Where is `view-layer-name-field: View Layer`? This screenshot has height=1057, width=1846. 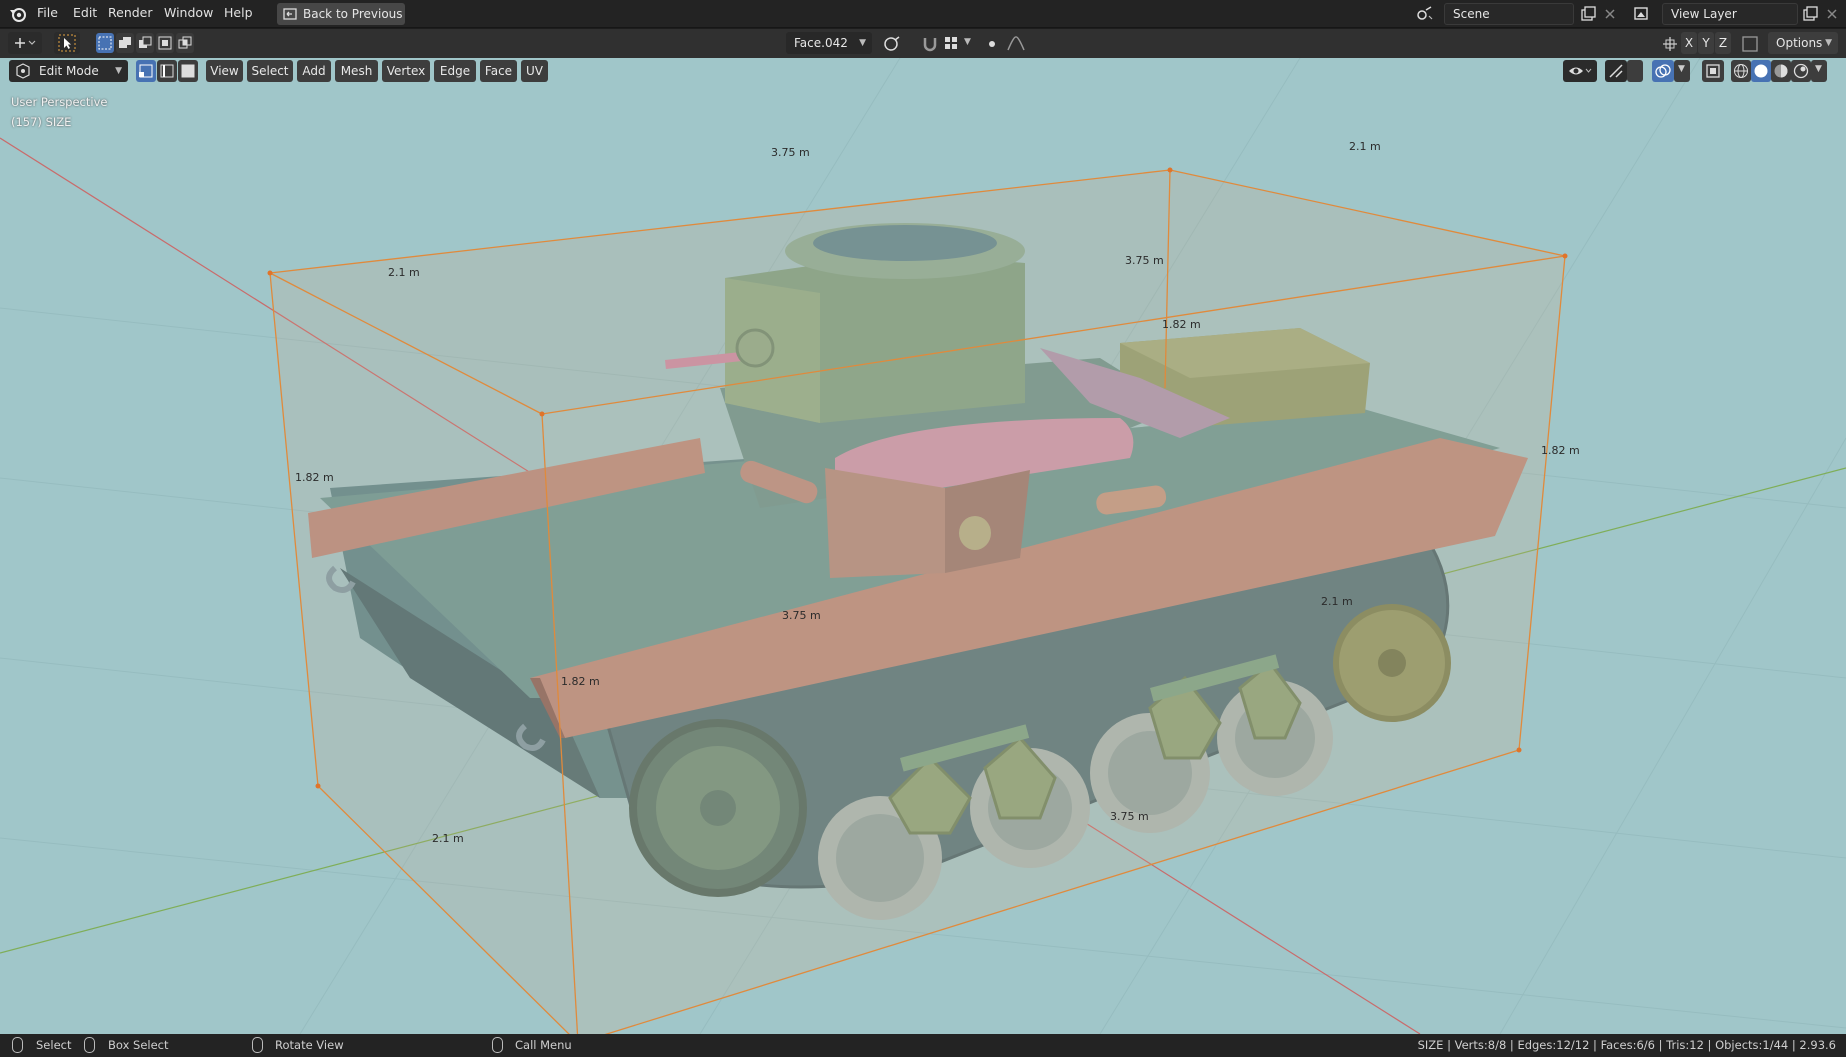
view-layer-name-field: View Layer is located at coordinates (1730, 14).